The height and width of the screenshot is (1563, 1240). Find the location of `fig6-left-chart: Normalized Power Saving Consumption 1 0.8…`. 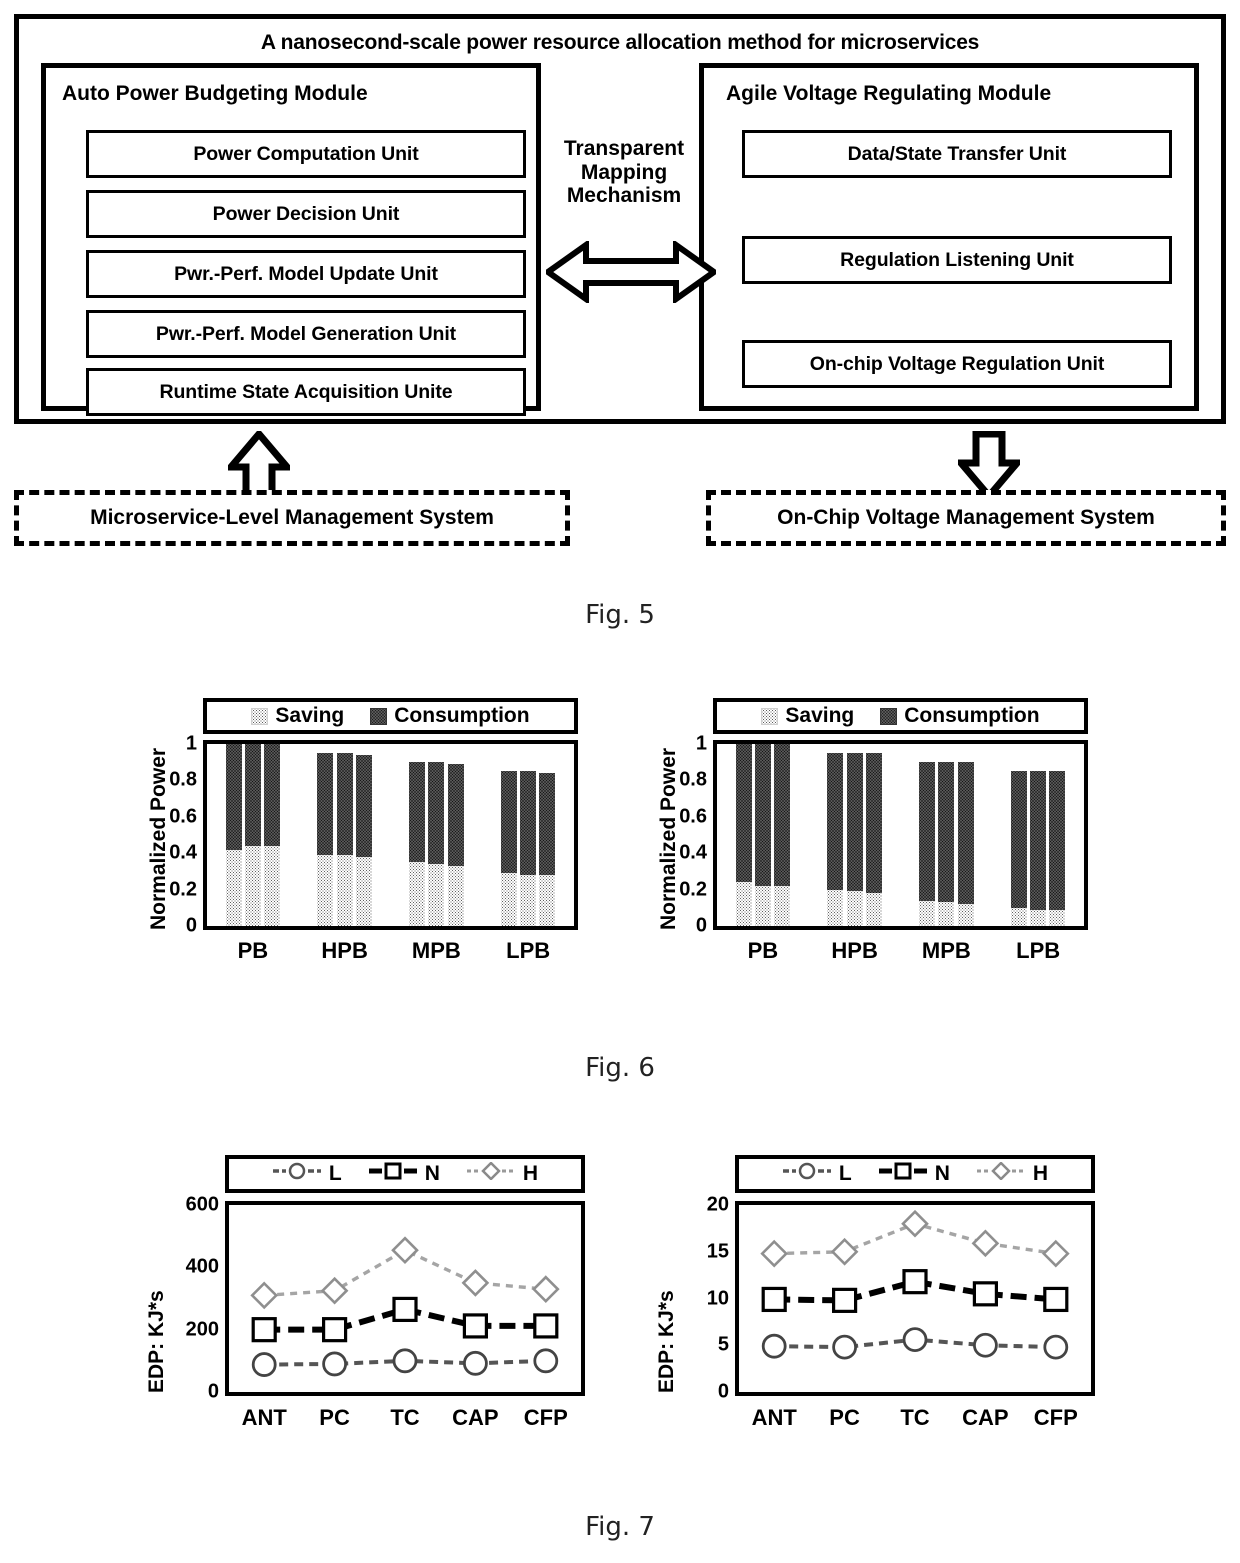

fig6-left-chart: Normalized Power Saving Consumption 1 0.8… is located at coordinates (370, 833).